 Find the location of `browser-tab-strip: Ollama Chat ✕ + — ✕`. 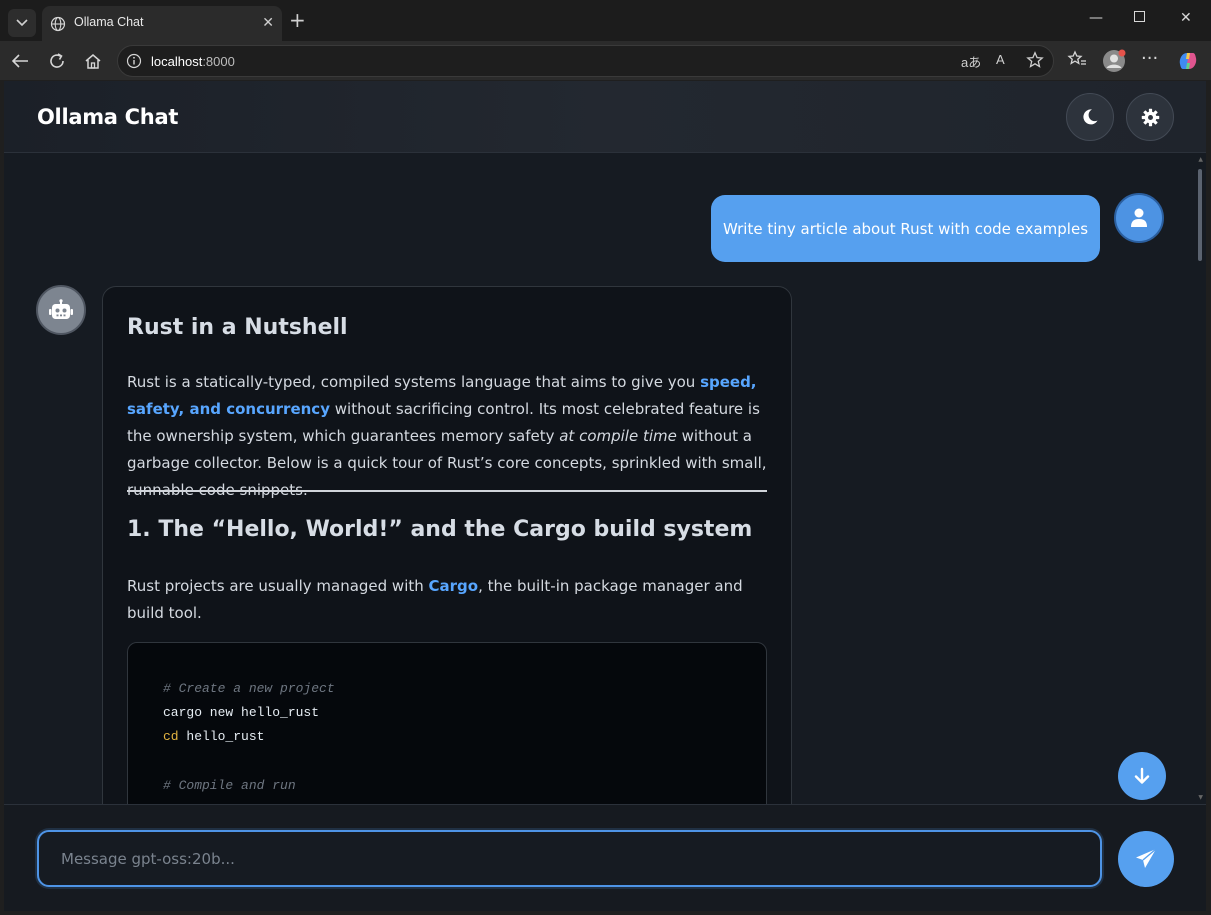

browser-tab-strip: Ollama Chat ✕ + — ✕ is located at coordinates (605, 21).